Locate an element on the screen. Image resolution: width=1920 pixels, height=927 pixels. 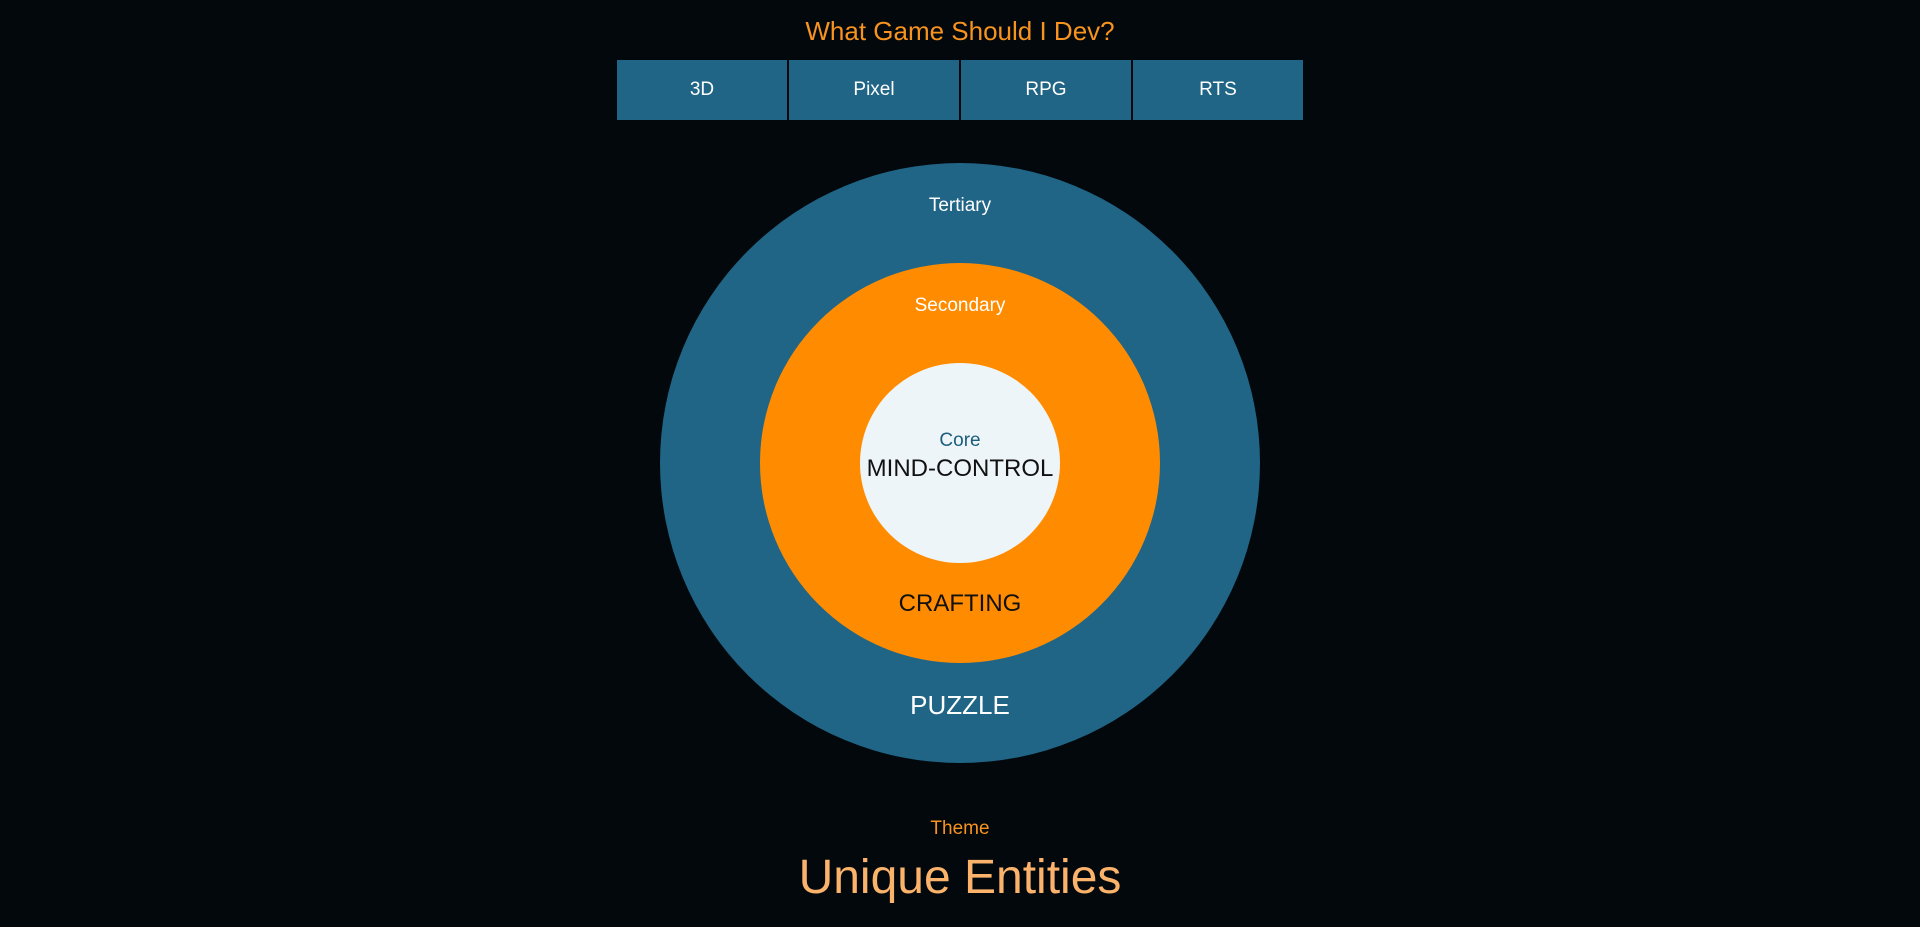
tertiary-value: PUZZLE is located at coordinates (960, 705).